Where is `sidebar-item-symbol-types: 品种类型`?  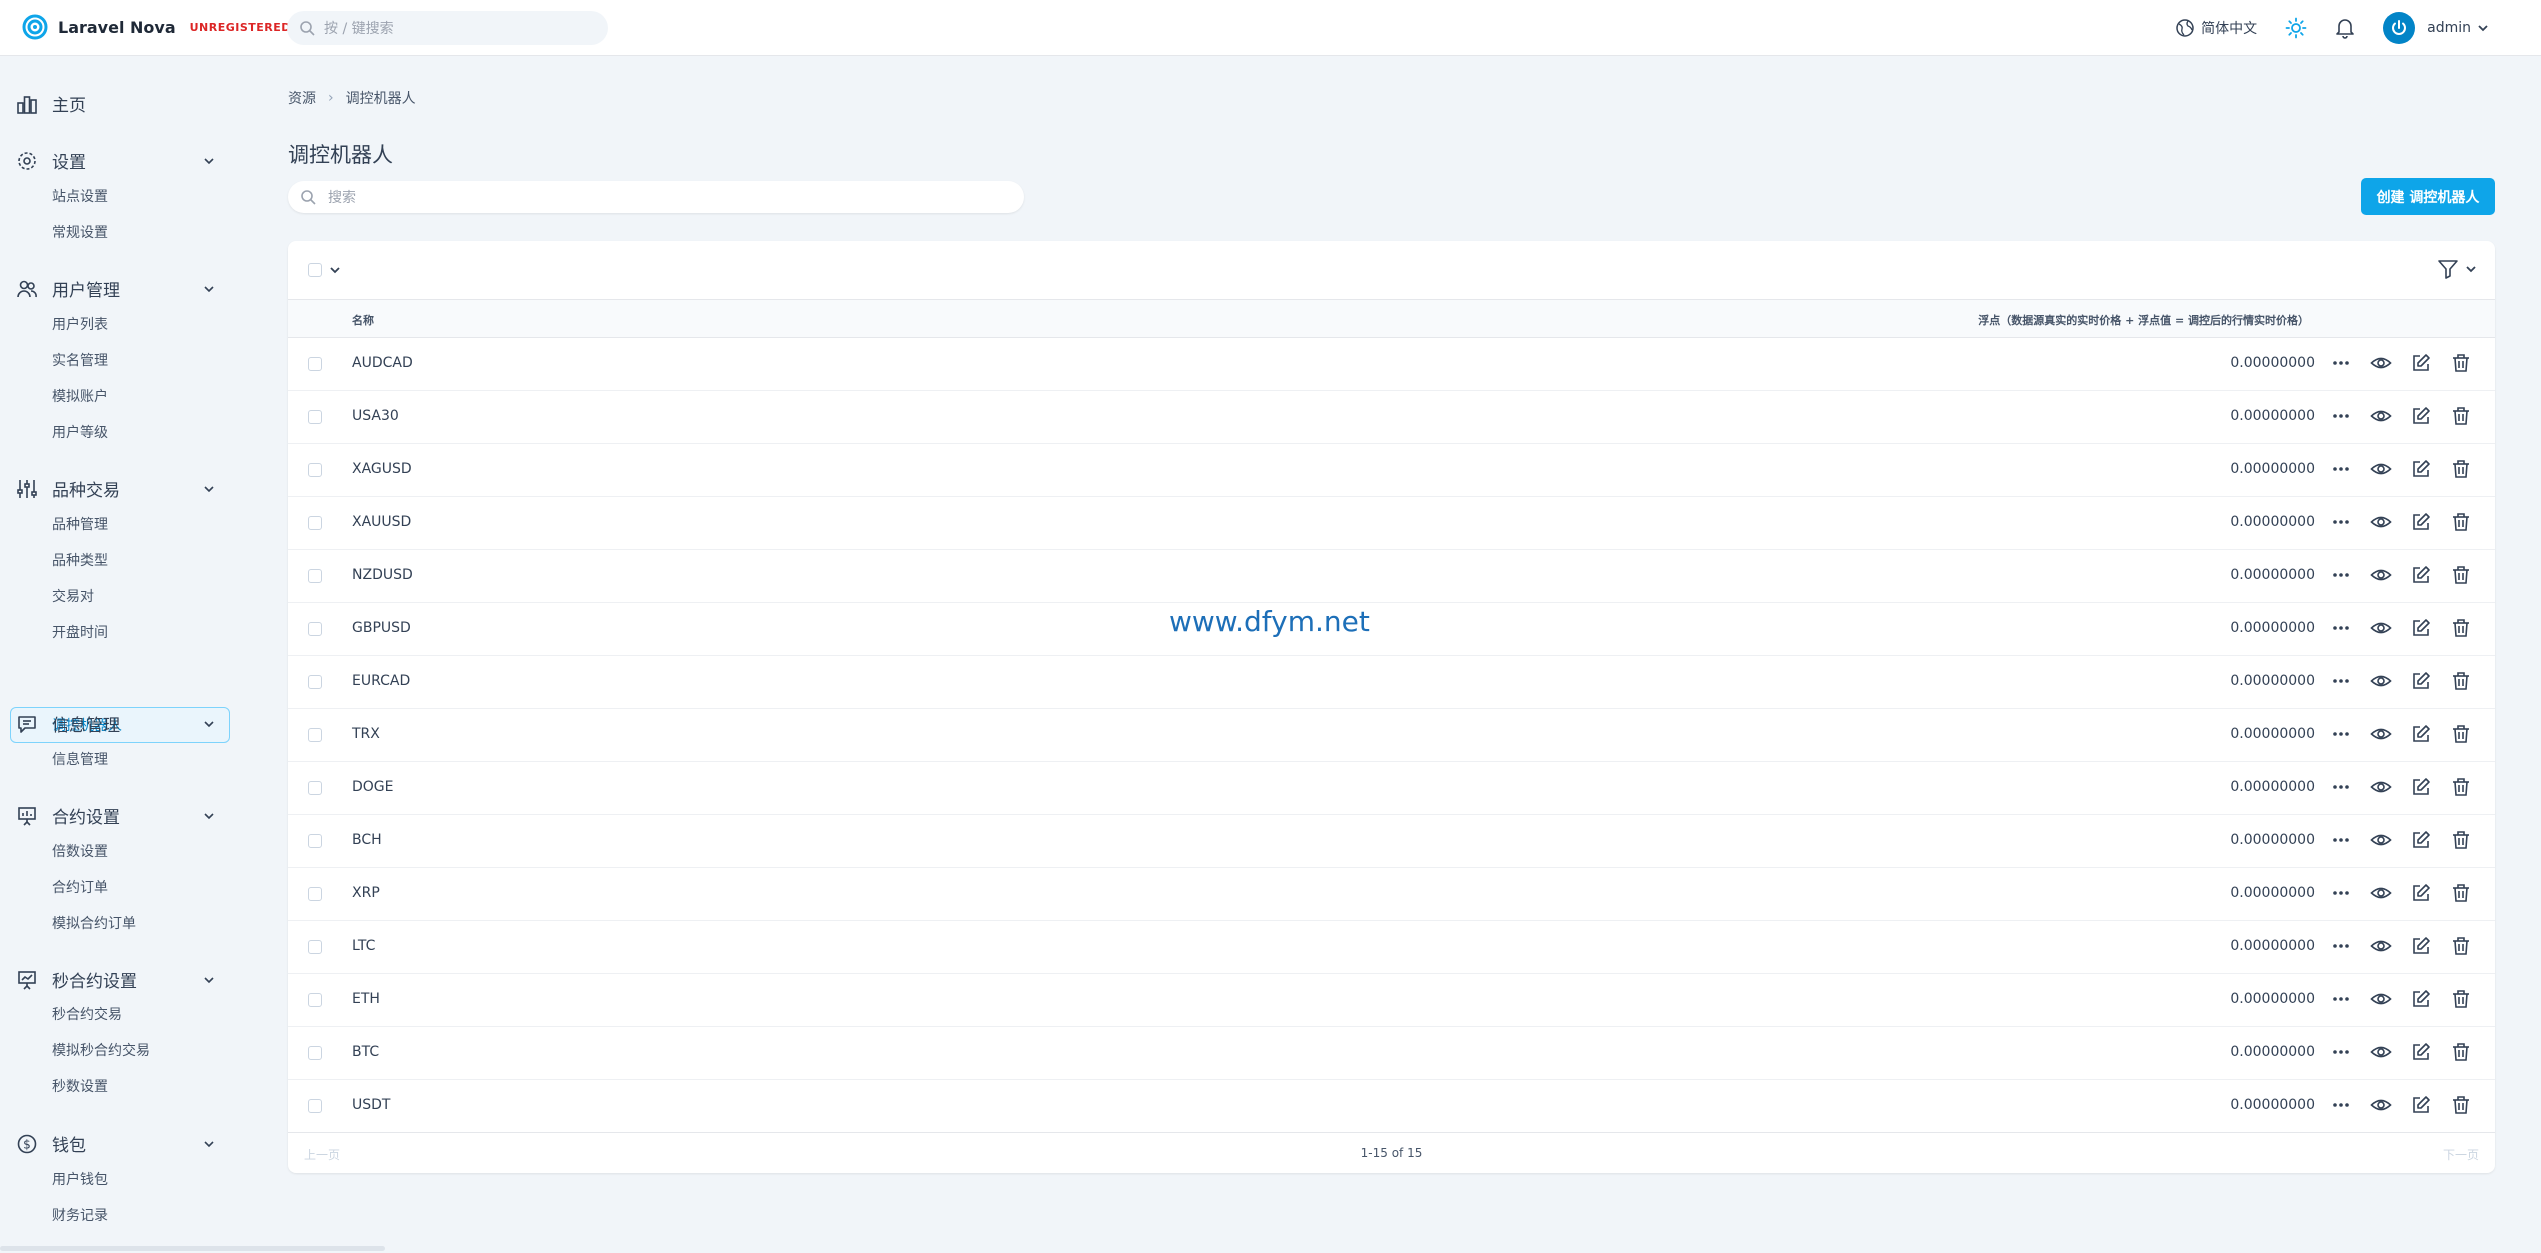
sidebar-item-symbol-types: 品种类型 is located at coordinates (80, 560).